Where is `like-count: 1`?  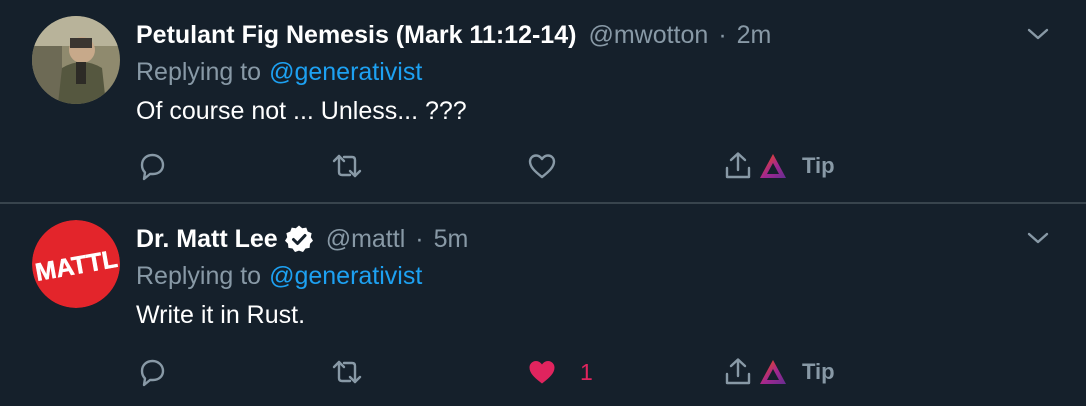 like-count: 1 is located at coordinates (586, 371).